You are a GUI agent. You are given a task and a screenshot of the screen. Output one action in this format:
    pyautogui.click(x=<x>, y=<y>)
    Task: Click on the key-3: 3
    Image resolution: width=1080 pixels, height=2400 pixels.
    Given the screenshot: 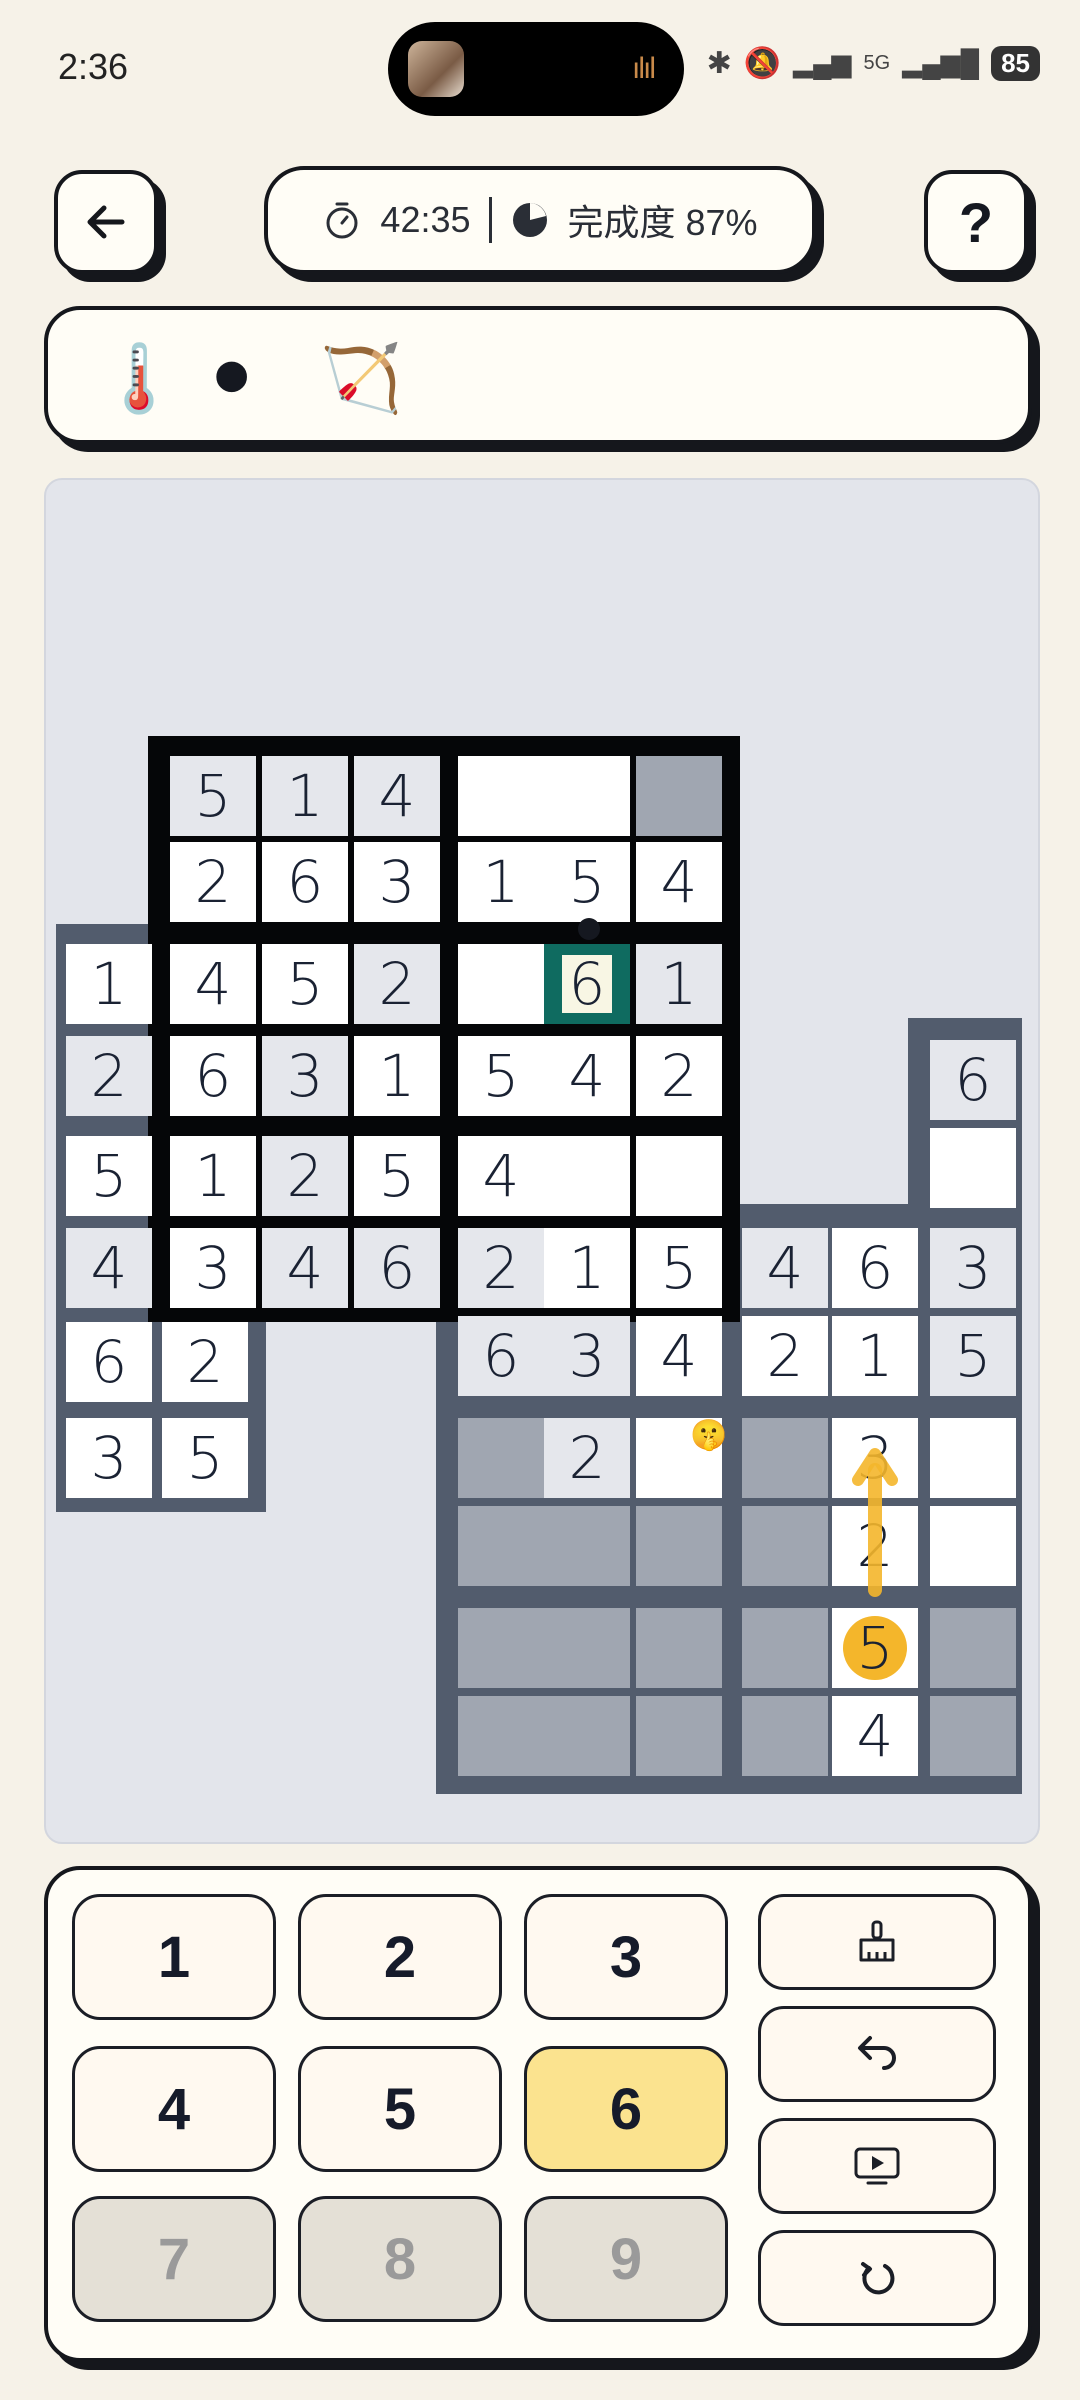 What is the action you would take?
    pyautogui.click(x=626, y=1957)
    